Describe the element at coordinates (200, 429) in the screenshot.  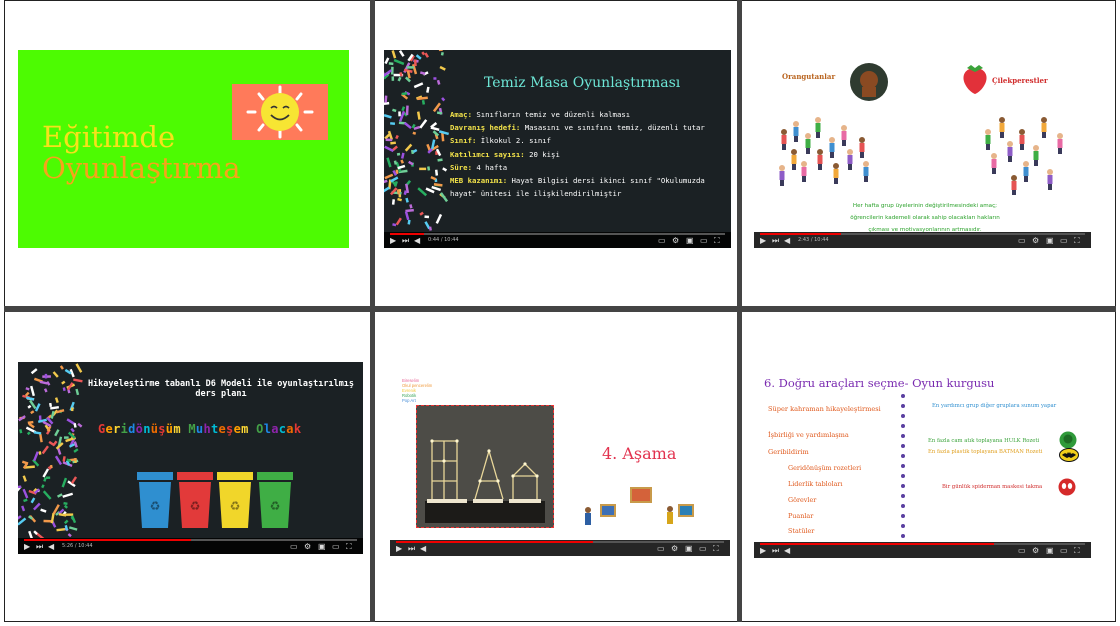
I see `headline: Geridönüşüm Muhteşem Olacak` at that location.